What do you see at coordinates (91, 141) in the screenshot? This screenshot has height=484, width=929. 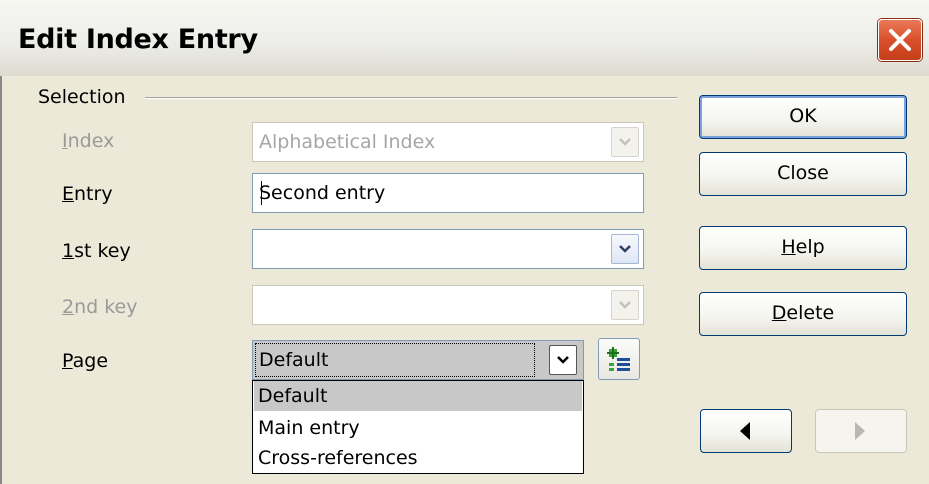 I see `index-label-text: ndex` at bounding box center [91, 141].